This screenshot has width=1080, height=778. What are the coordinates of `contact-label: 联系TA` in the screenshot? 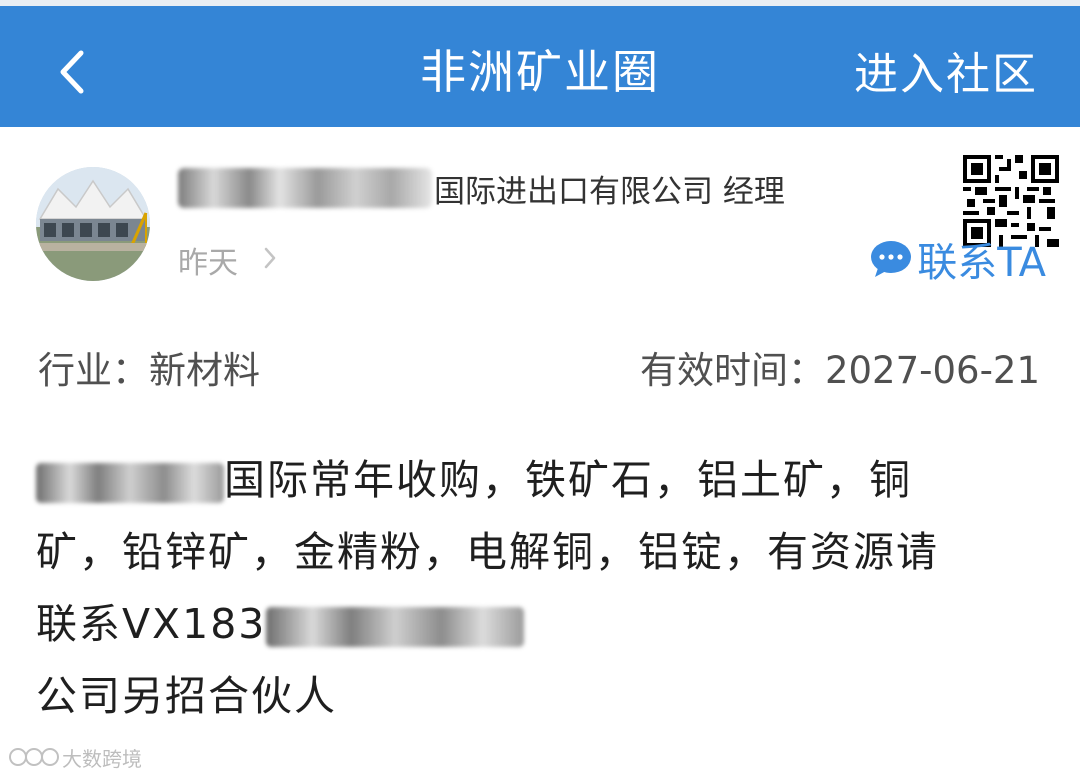 It's located at (981, 263).